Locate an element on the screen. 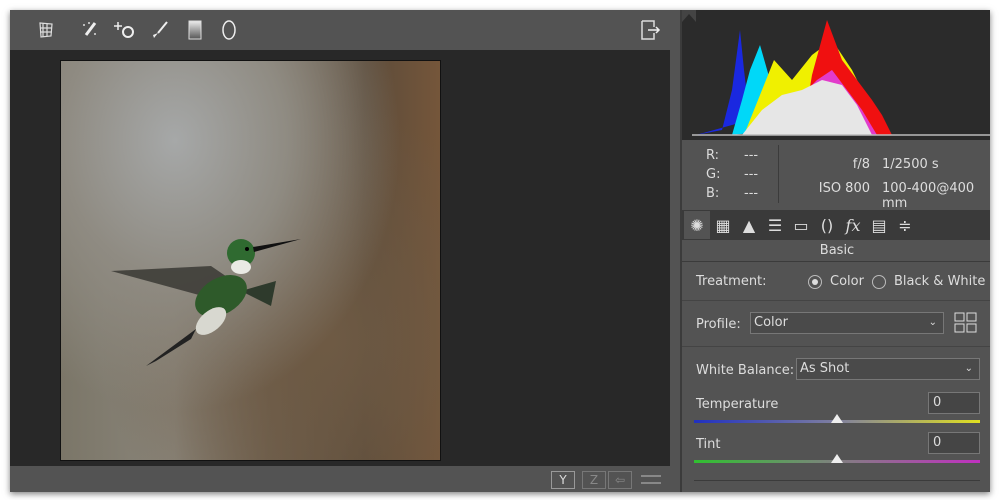 The height and width of the screenshot is (500, 1000). g-value: --- is located at coordinates (751, 174).